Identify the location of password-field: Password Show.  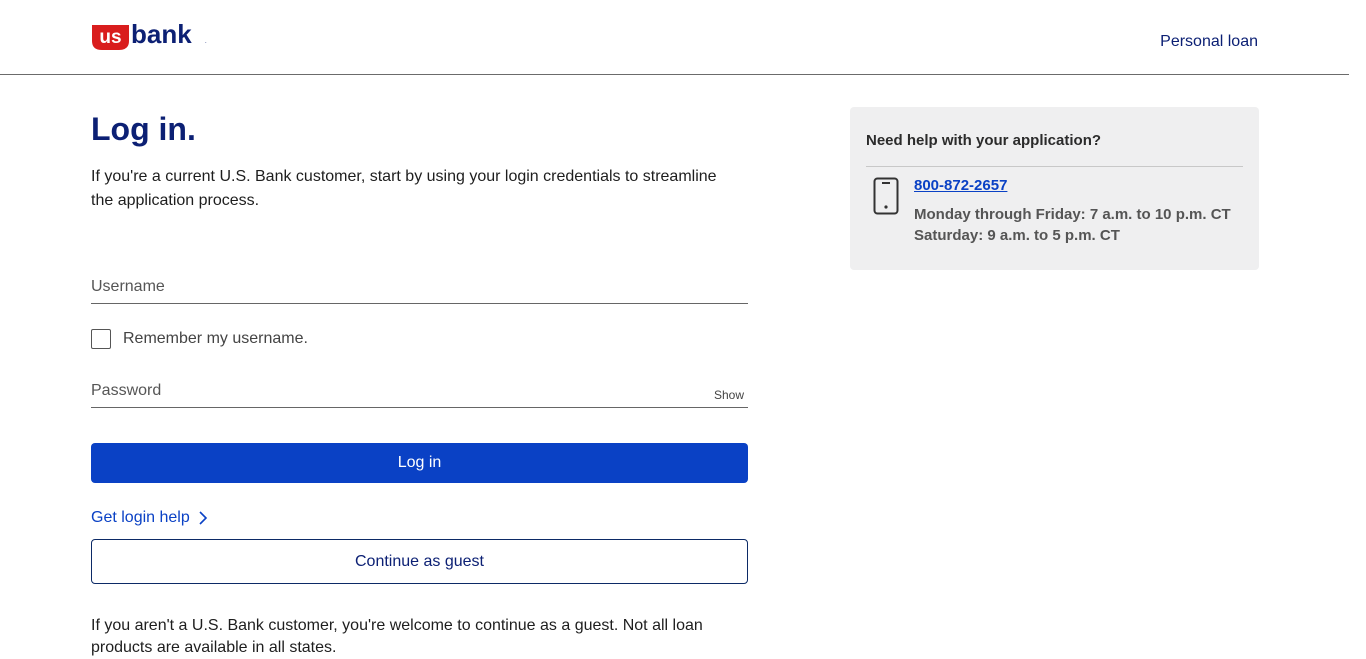
(419, 393).